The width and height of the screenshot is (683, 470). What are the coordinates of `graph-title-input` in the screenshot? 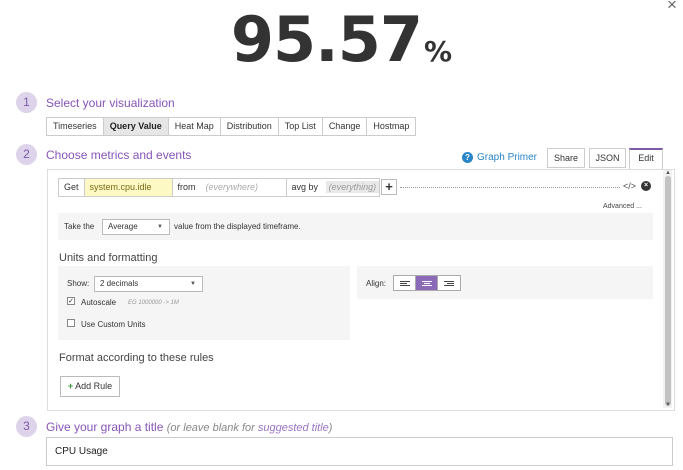 It's located at (359, 451).